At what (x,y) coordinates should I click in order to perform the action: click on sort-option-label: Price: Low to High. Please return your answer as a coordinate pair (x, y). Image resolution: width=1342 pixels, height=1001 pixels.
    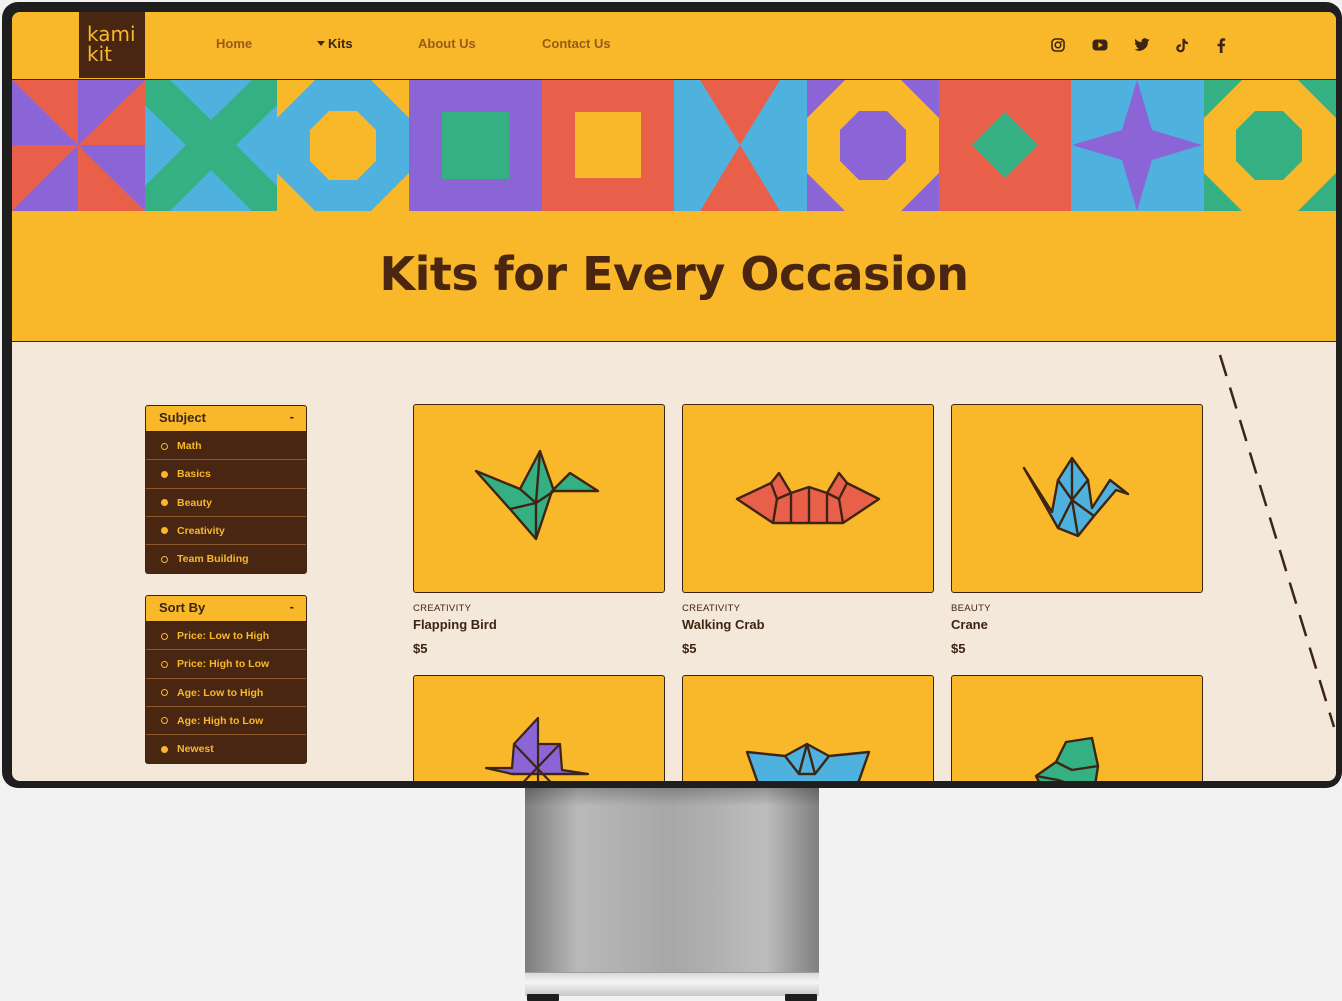
    Looking at the image, I should click on (223, 636).